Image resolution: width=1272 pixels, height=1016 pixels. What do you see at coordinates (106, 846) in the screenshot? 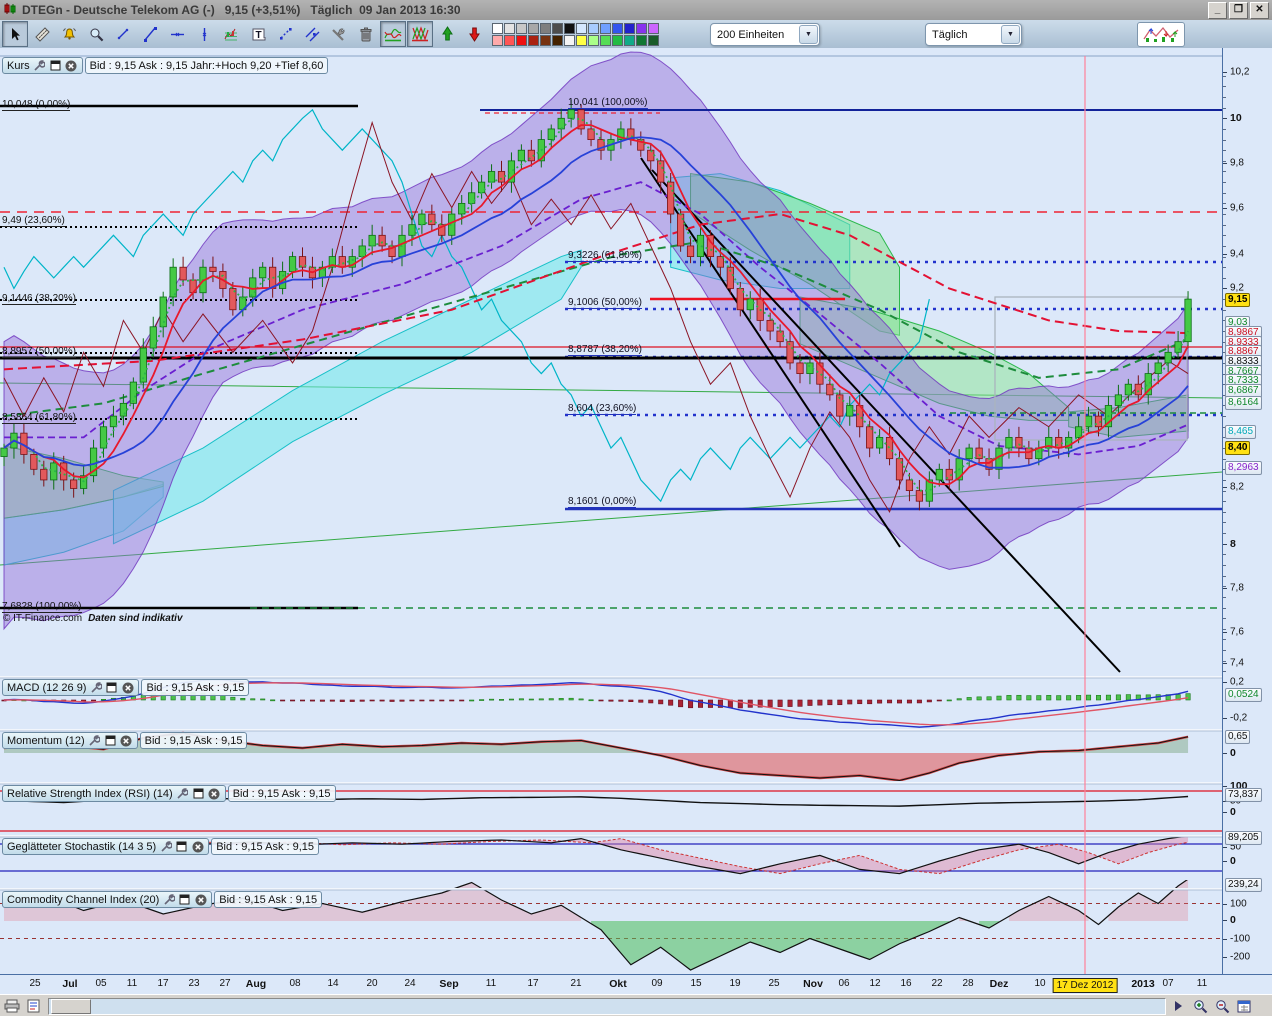
I see `indicator-title-box: Geglätteter Stochastik (14 3 5)` at bounding box center [106, 846].